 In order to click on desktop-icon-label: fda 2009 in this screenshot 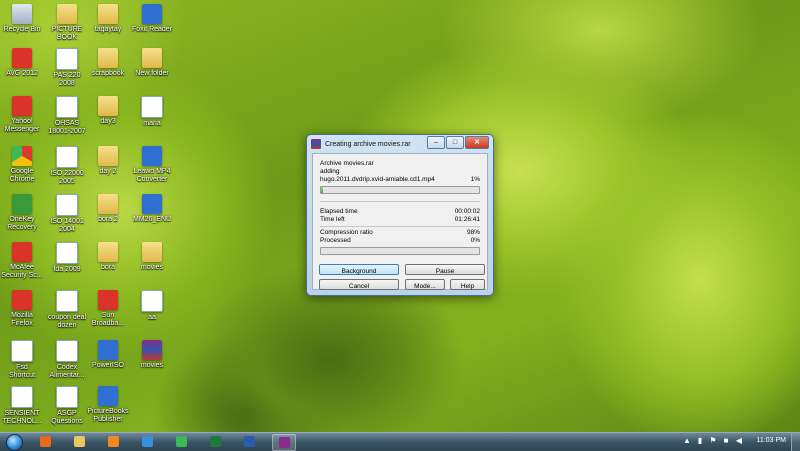, I will do `click(67, 269)`.